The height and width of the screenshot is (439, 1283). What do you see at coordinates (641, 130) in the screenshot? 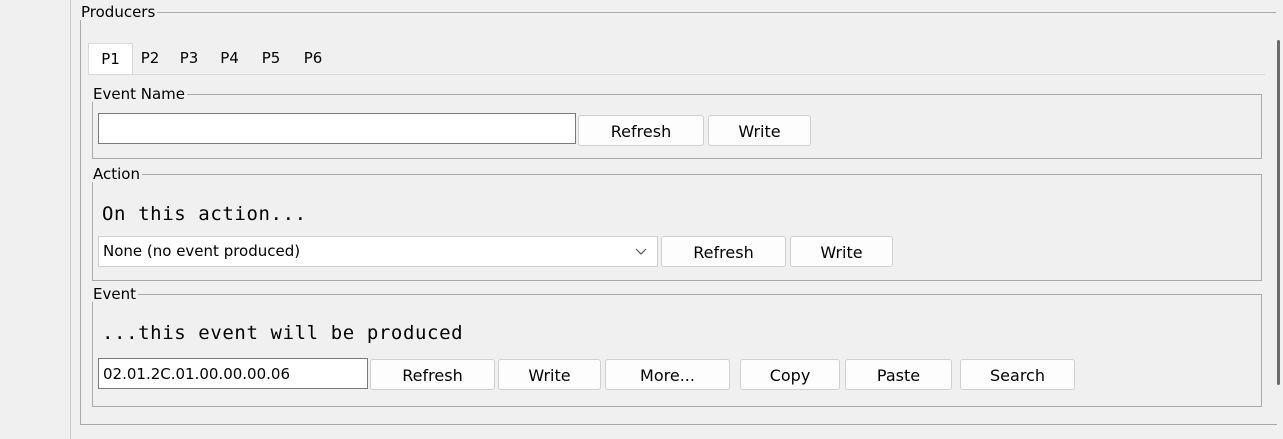
I see `event-name-refresh-button: Refresh` at bounding box center [641, 130].